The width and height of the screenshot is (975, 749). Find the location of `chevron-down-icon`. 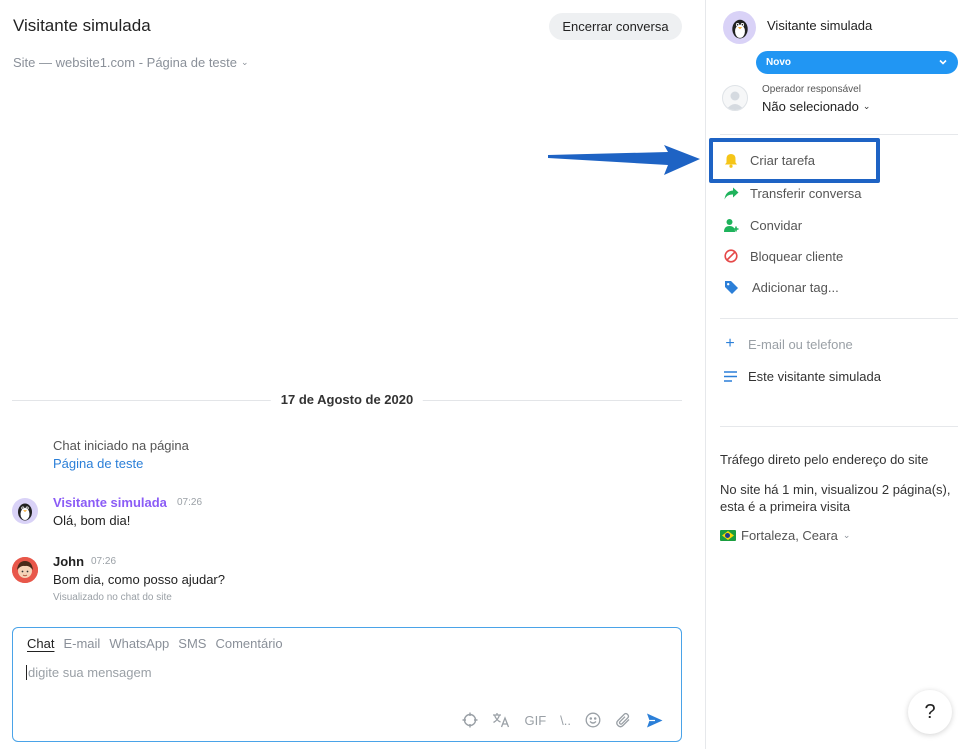

chevron-down-icon is located at coordinates (943, 62).